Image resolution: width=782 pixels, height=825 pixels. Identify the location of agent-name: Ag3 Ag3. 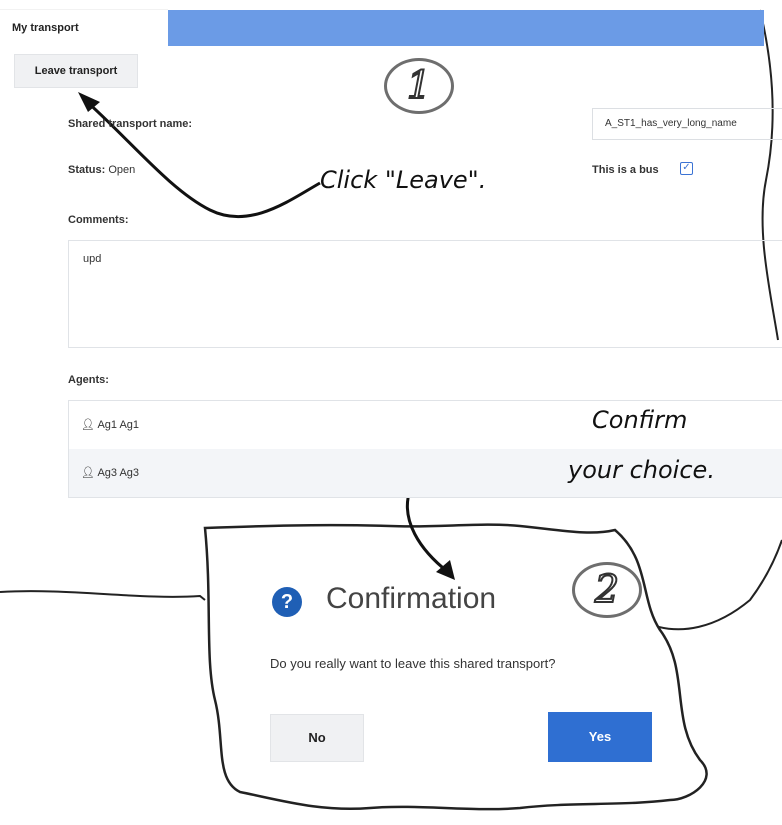
(118, 473).